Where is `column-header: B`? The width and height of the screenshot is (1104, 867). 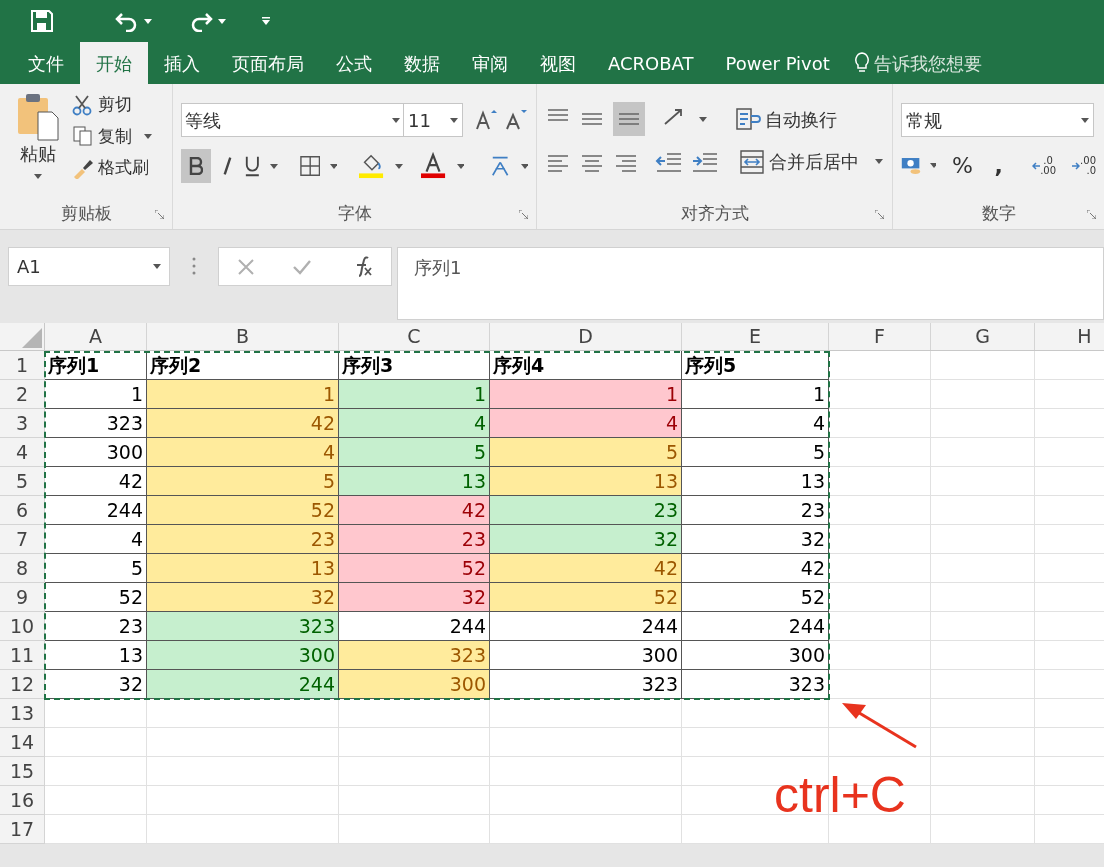
column-header: B is located at coordinates (243, 336).